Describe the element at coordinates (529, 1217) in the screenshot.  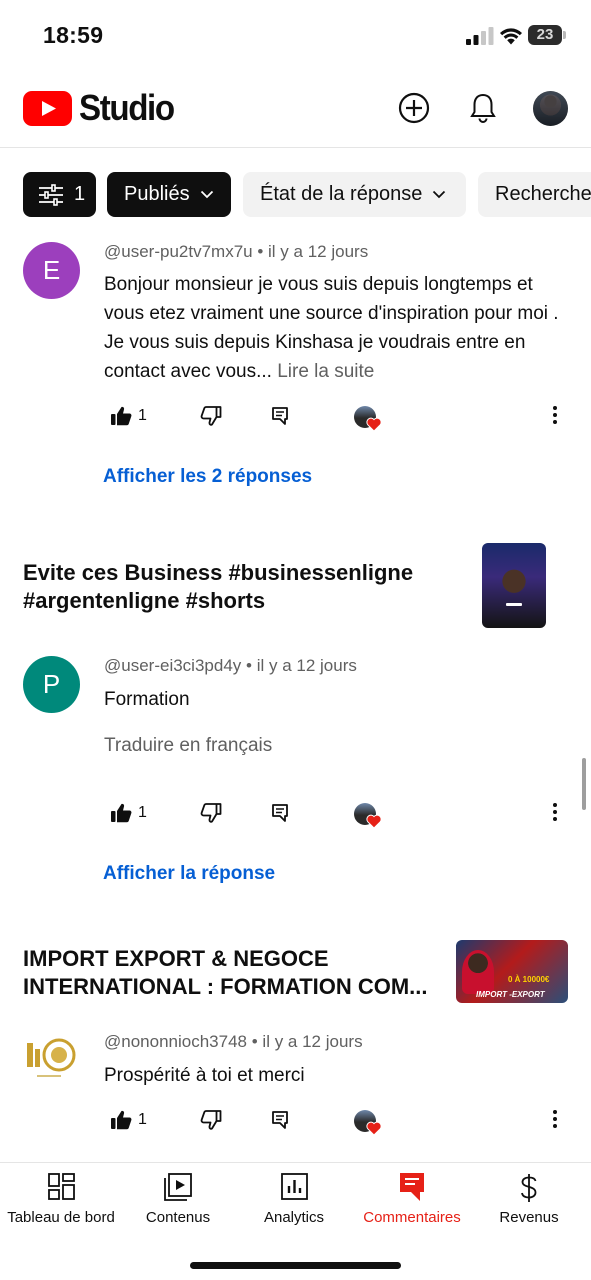
I see `nav-label: Revenus` at that location.